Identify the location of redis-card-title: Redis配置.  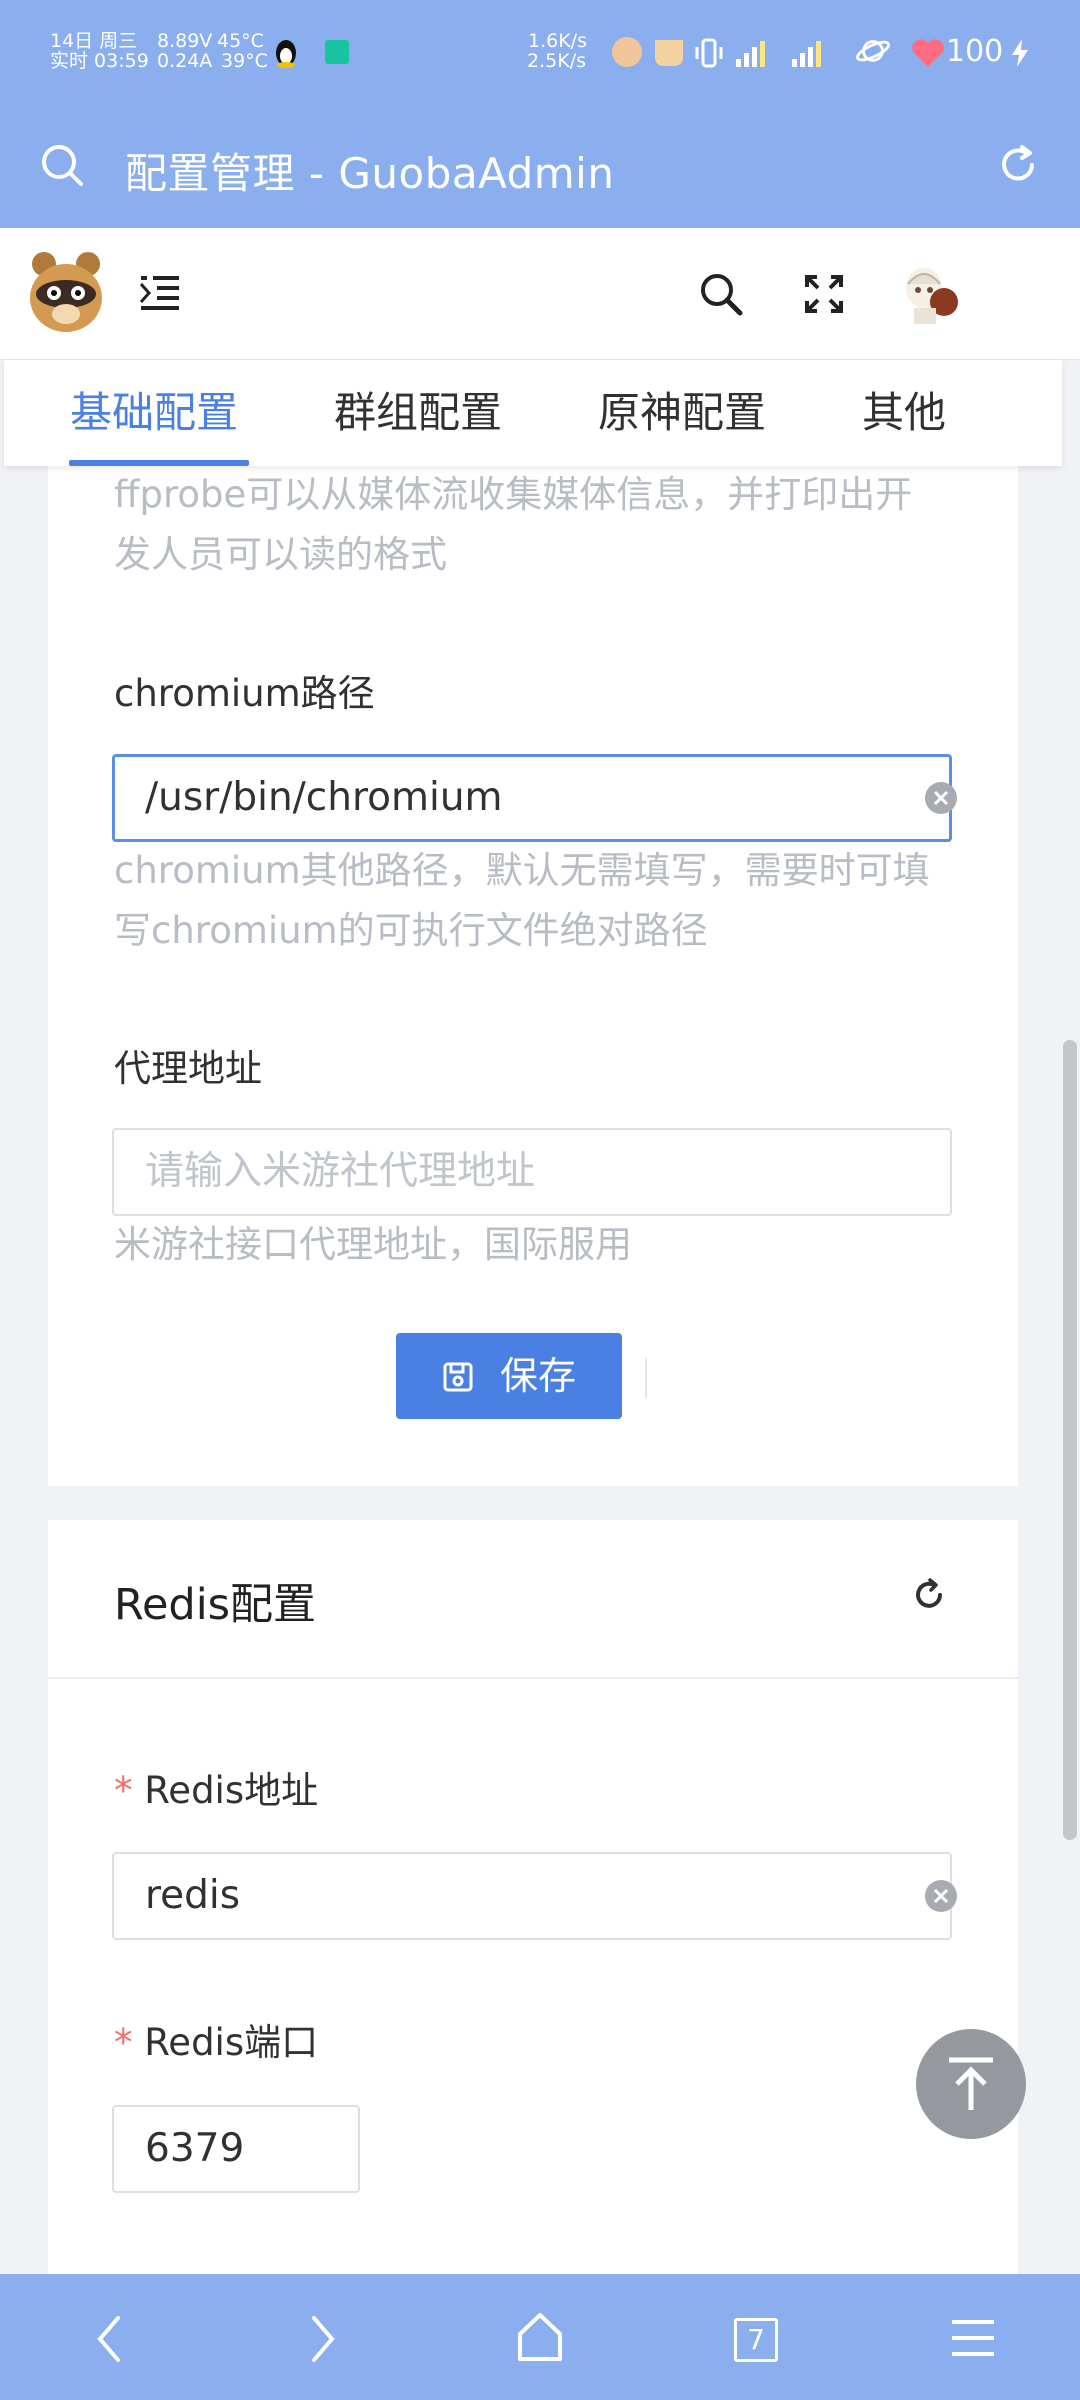
(215, 1605).